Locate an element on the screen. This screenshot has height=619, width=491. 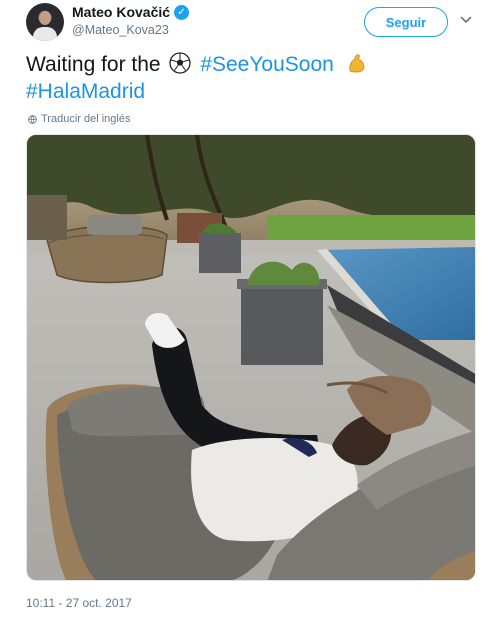
chevron-down-icon is located at coordinates (466, 20).